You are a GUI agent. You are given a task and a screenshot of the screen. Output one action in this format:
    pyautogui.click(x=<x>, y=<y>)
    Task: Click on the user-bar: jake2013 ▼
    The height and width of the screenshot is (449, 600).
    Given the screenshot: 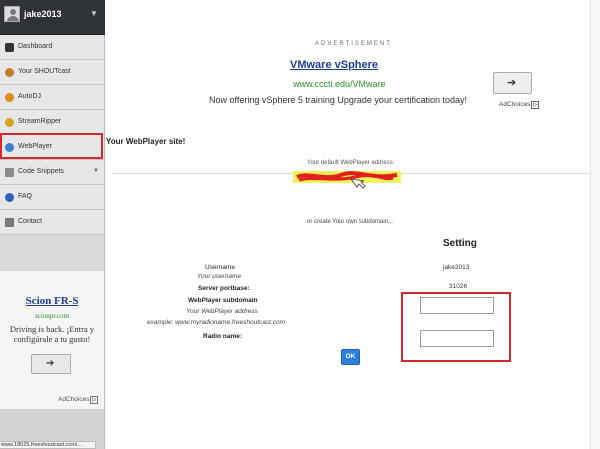 What is the action you would take?
    pyautogui.click(x=52, y=17)
    